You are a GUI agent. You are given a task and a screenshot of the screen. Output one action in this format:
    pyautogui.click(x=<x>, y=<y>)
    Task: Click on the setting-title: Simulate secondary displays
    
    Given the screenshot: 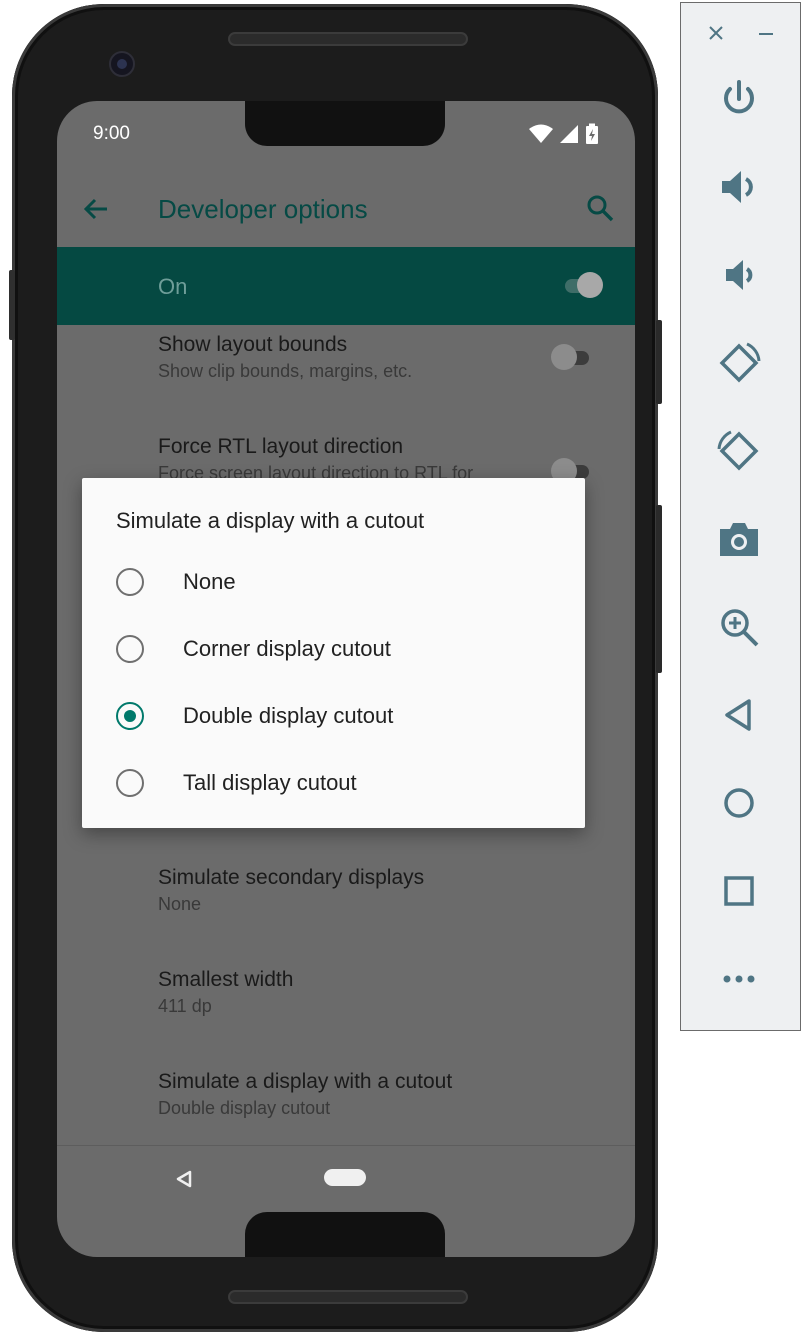 What is the action you would take?
    pyautogui.click(x=291, y=877)
    